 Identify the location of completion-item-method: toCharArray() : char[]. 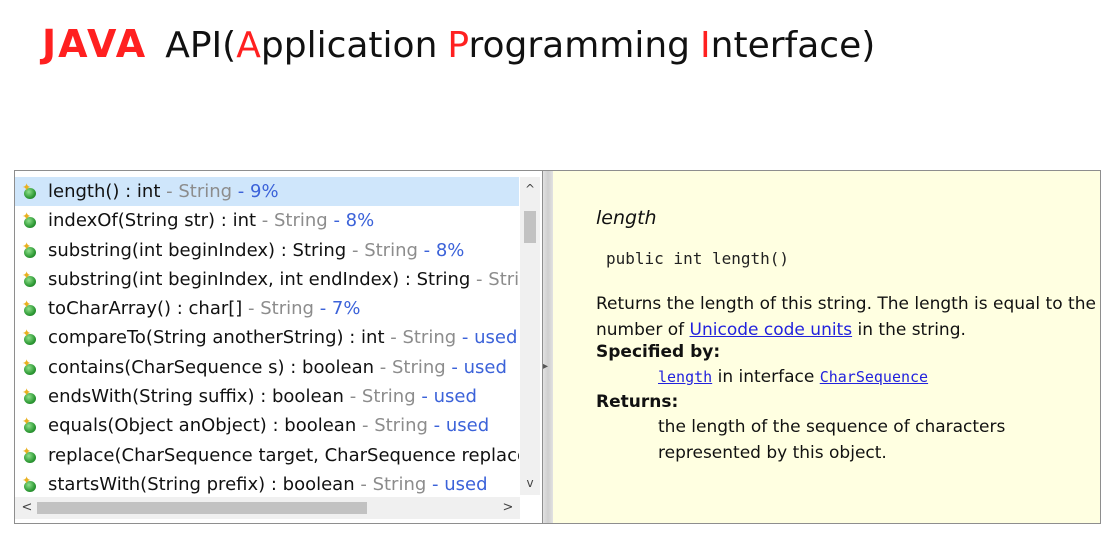
(145, 309).